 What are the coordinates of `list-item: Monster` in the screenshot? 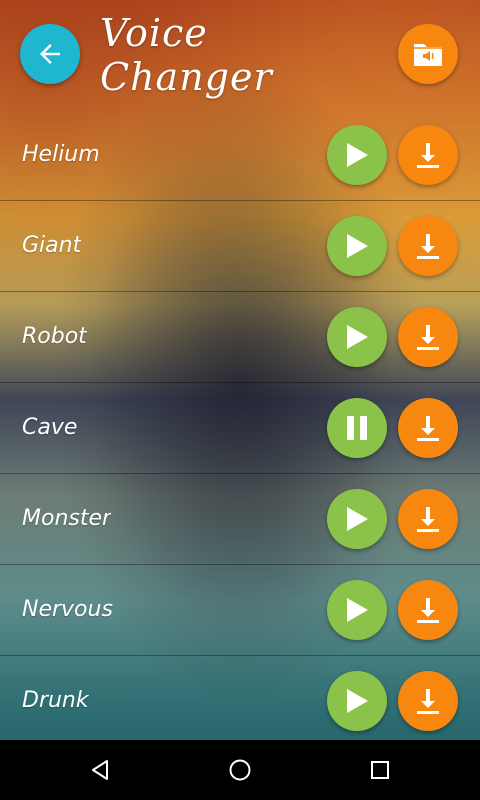 It's located at (240, 519).